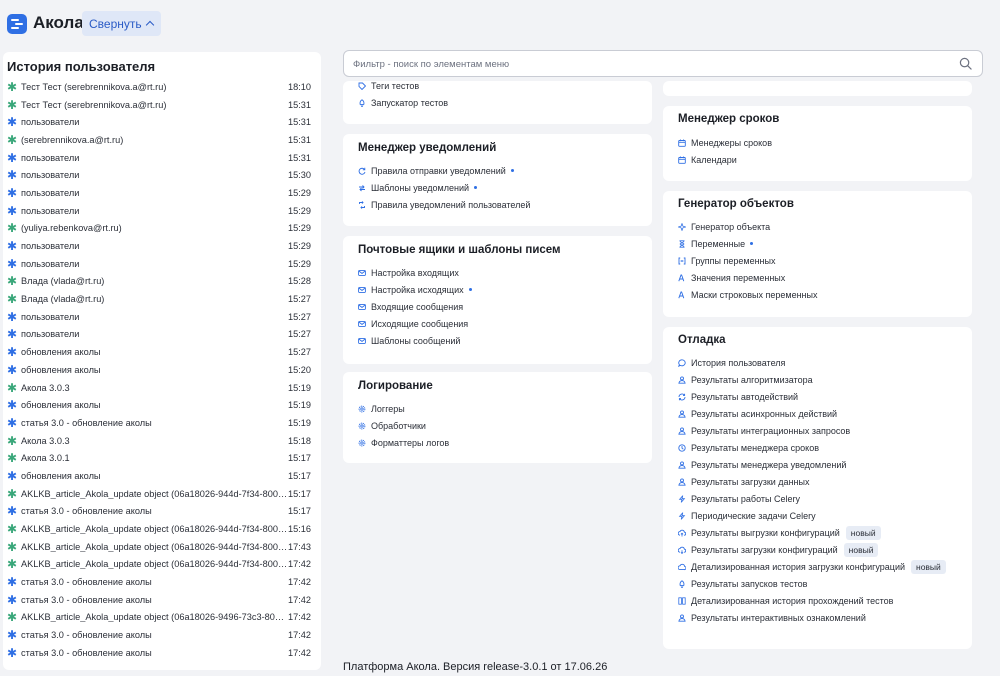 The height and width of the screenshot is (676, 1000). What do you see at coordinates (812, 362) in the screenshot?
I see `menu-link: История пользователя` at bounding box center [812, 362].